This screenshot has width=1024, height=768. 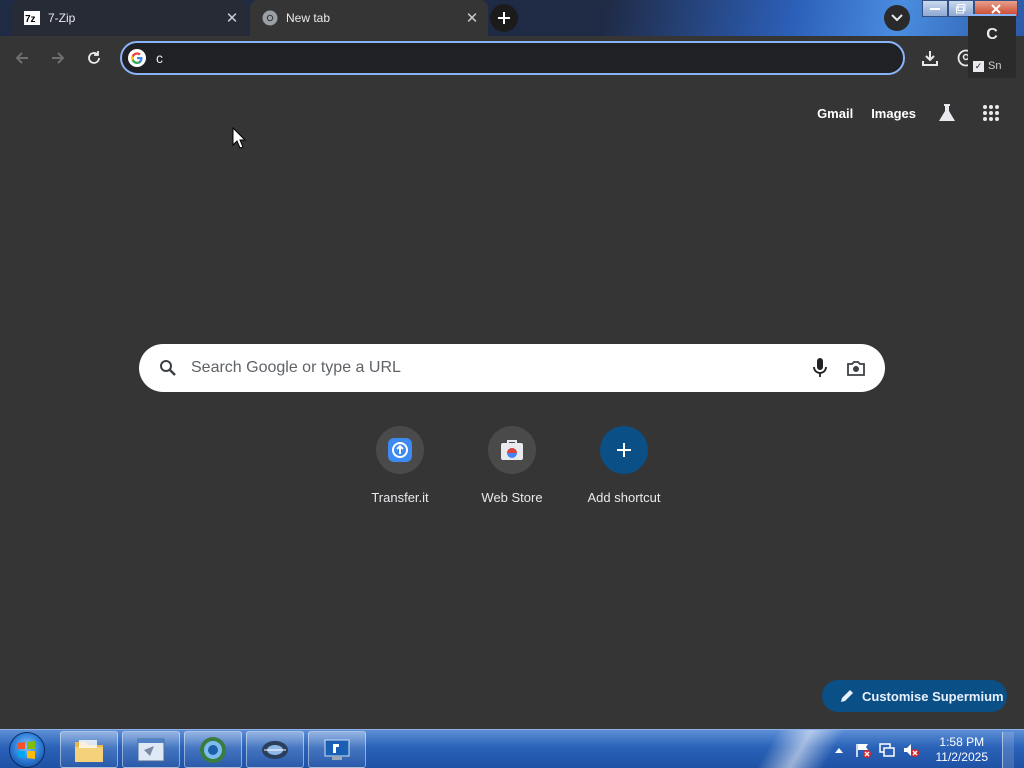 What do you see at coordinates (962, 756) in the screenshot?
I see `clock-date: 11/2/2025` at bounding box center [962, 756].